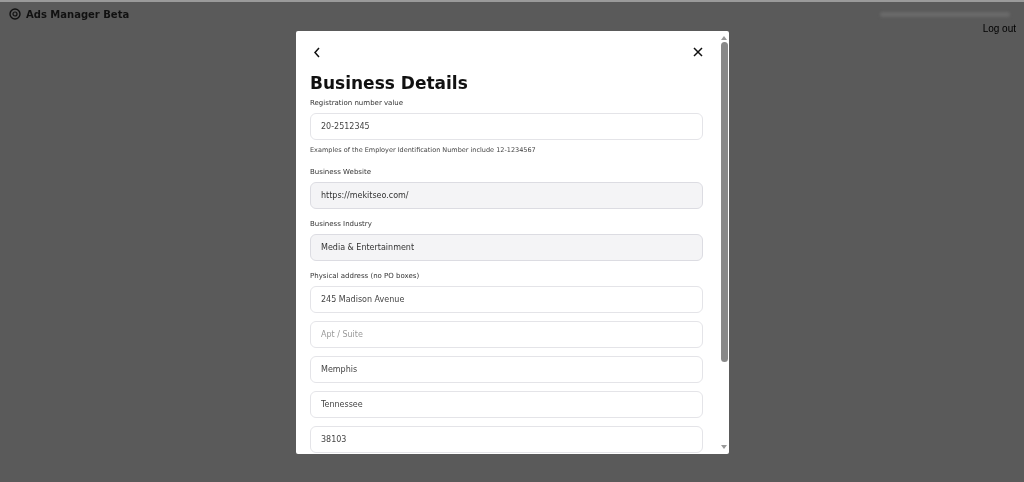 The height and width of the screenshot is (482, 1024). What do you see at coordinates (506, 334) in the screenshot?
I see `input-field: Apt / Suite` at bounding box center [506, 334].